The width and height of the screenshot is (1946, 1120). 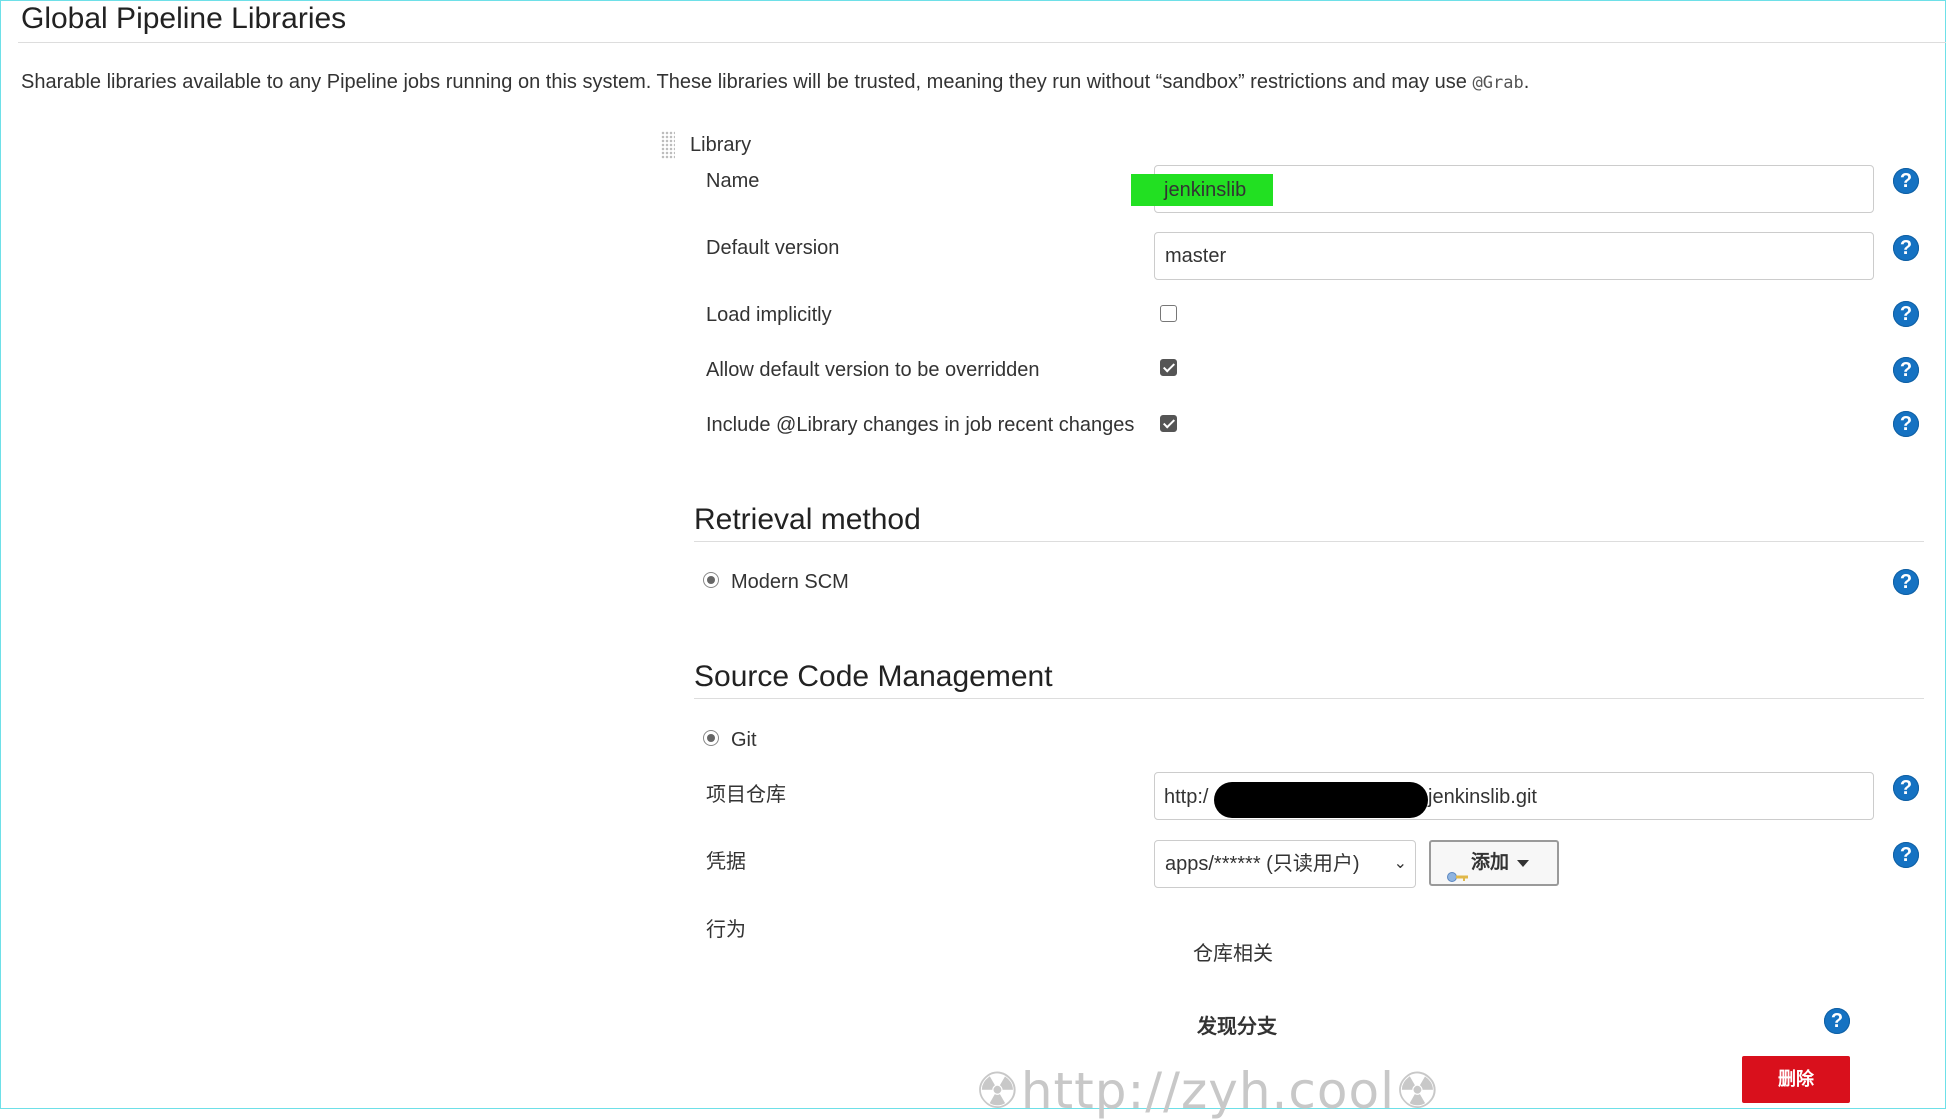 What do you see at coordinates (1906, 181) in the screenshot?
I see `help-icon-name: ?` at bounding box center [1906, 181].